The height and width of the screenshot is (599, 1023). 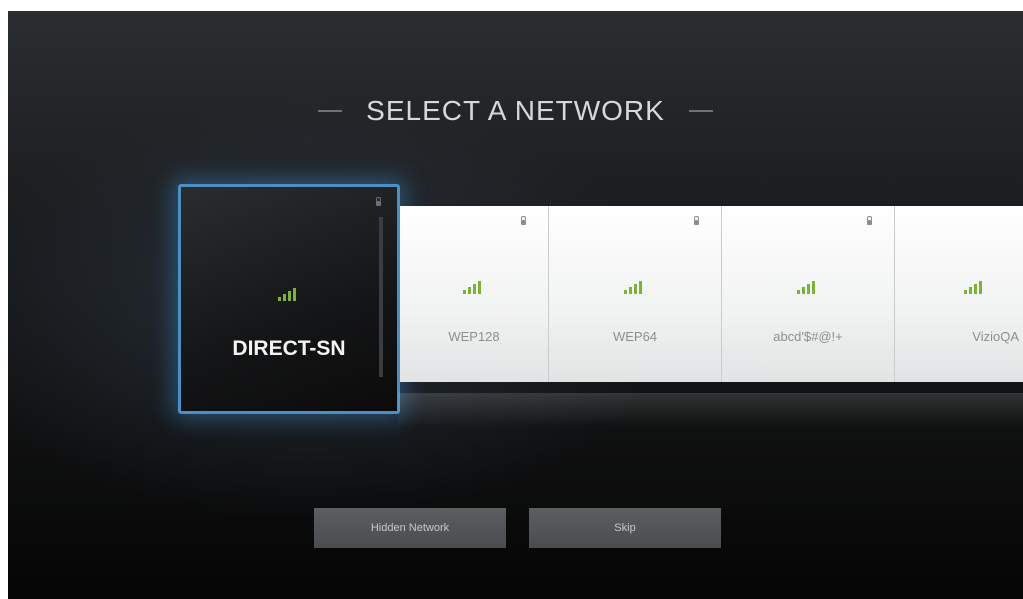 I want to click on hidden-network-button: Hidden Network, so click(x=410, y=528).